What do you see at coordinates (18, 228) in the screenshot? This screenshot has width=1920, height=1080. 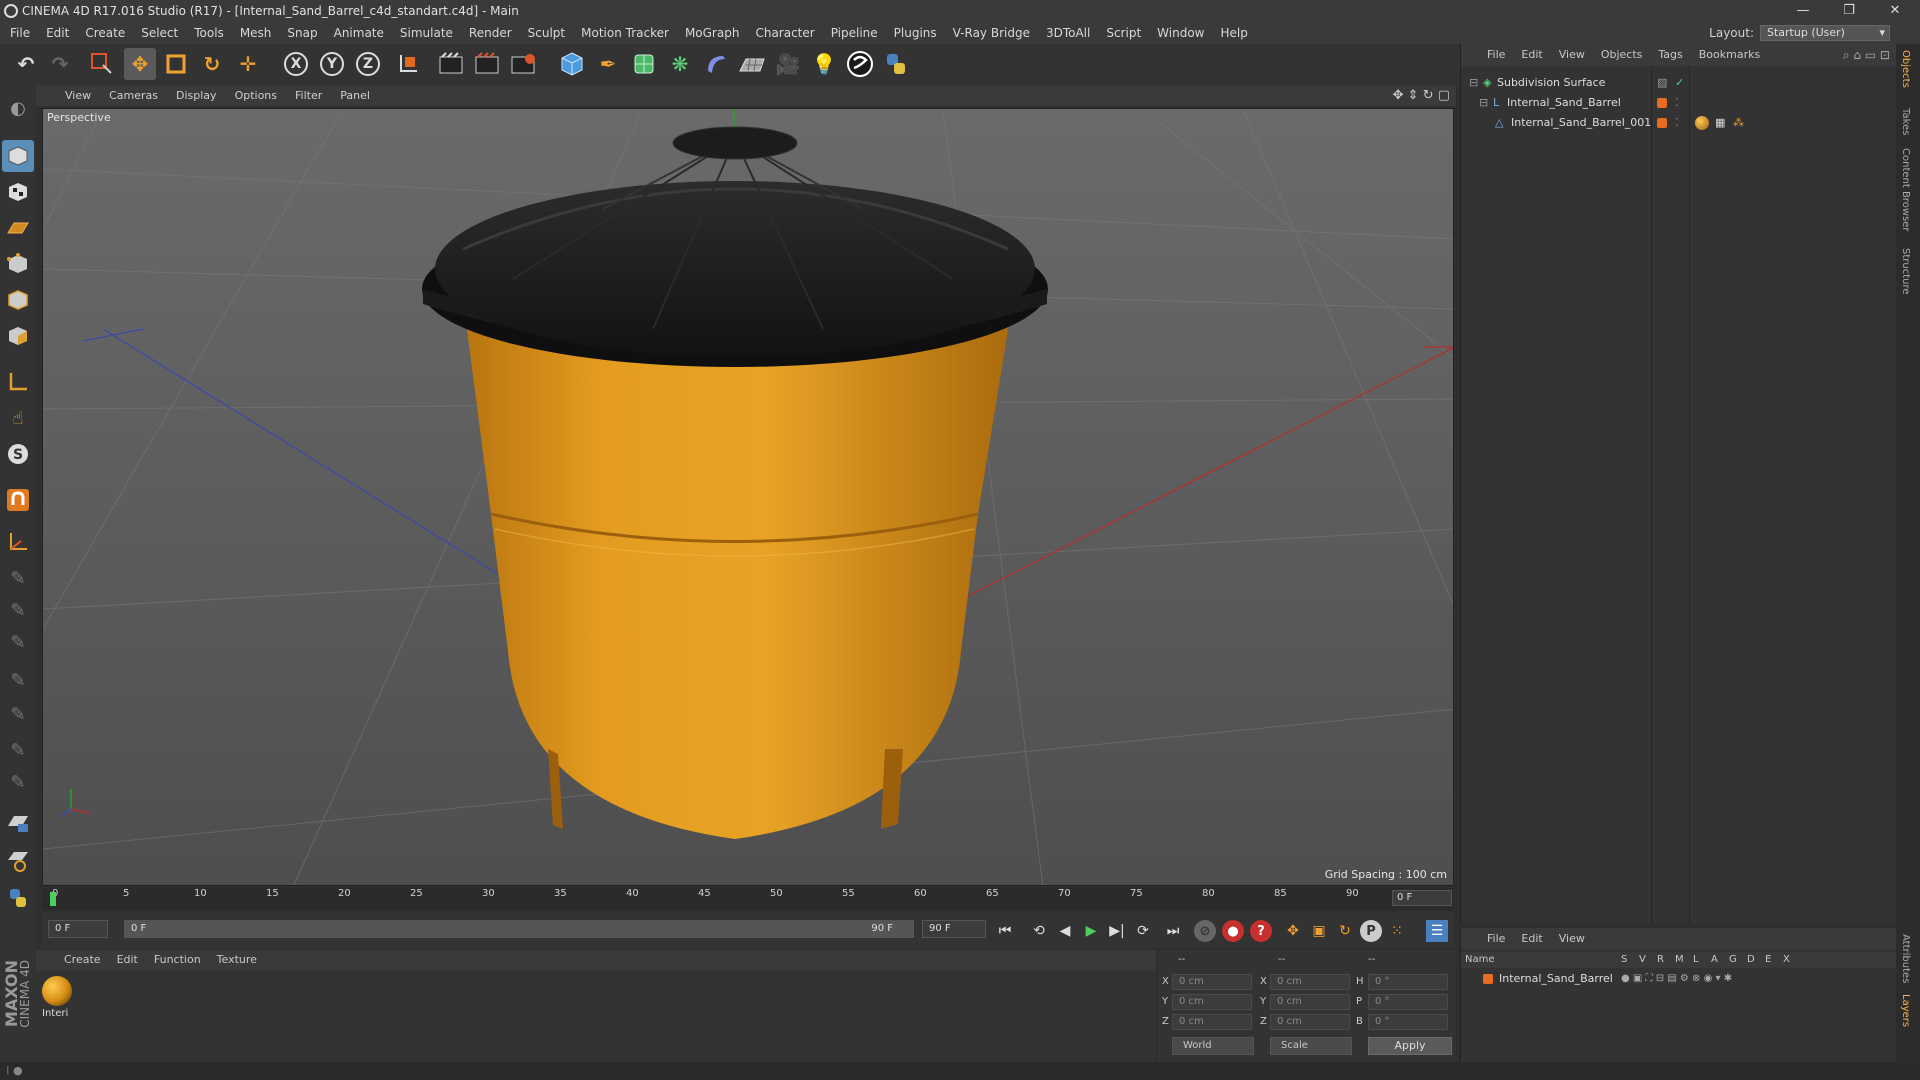 I see `workplane-icon` at bounding box center [18, 228].